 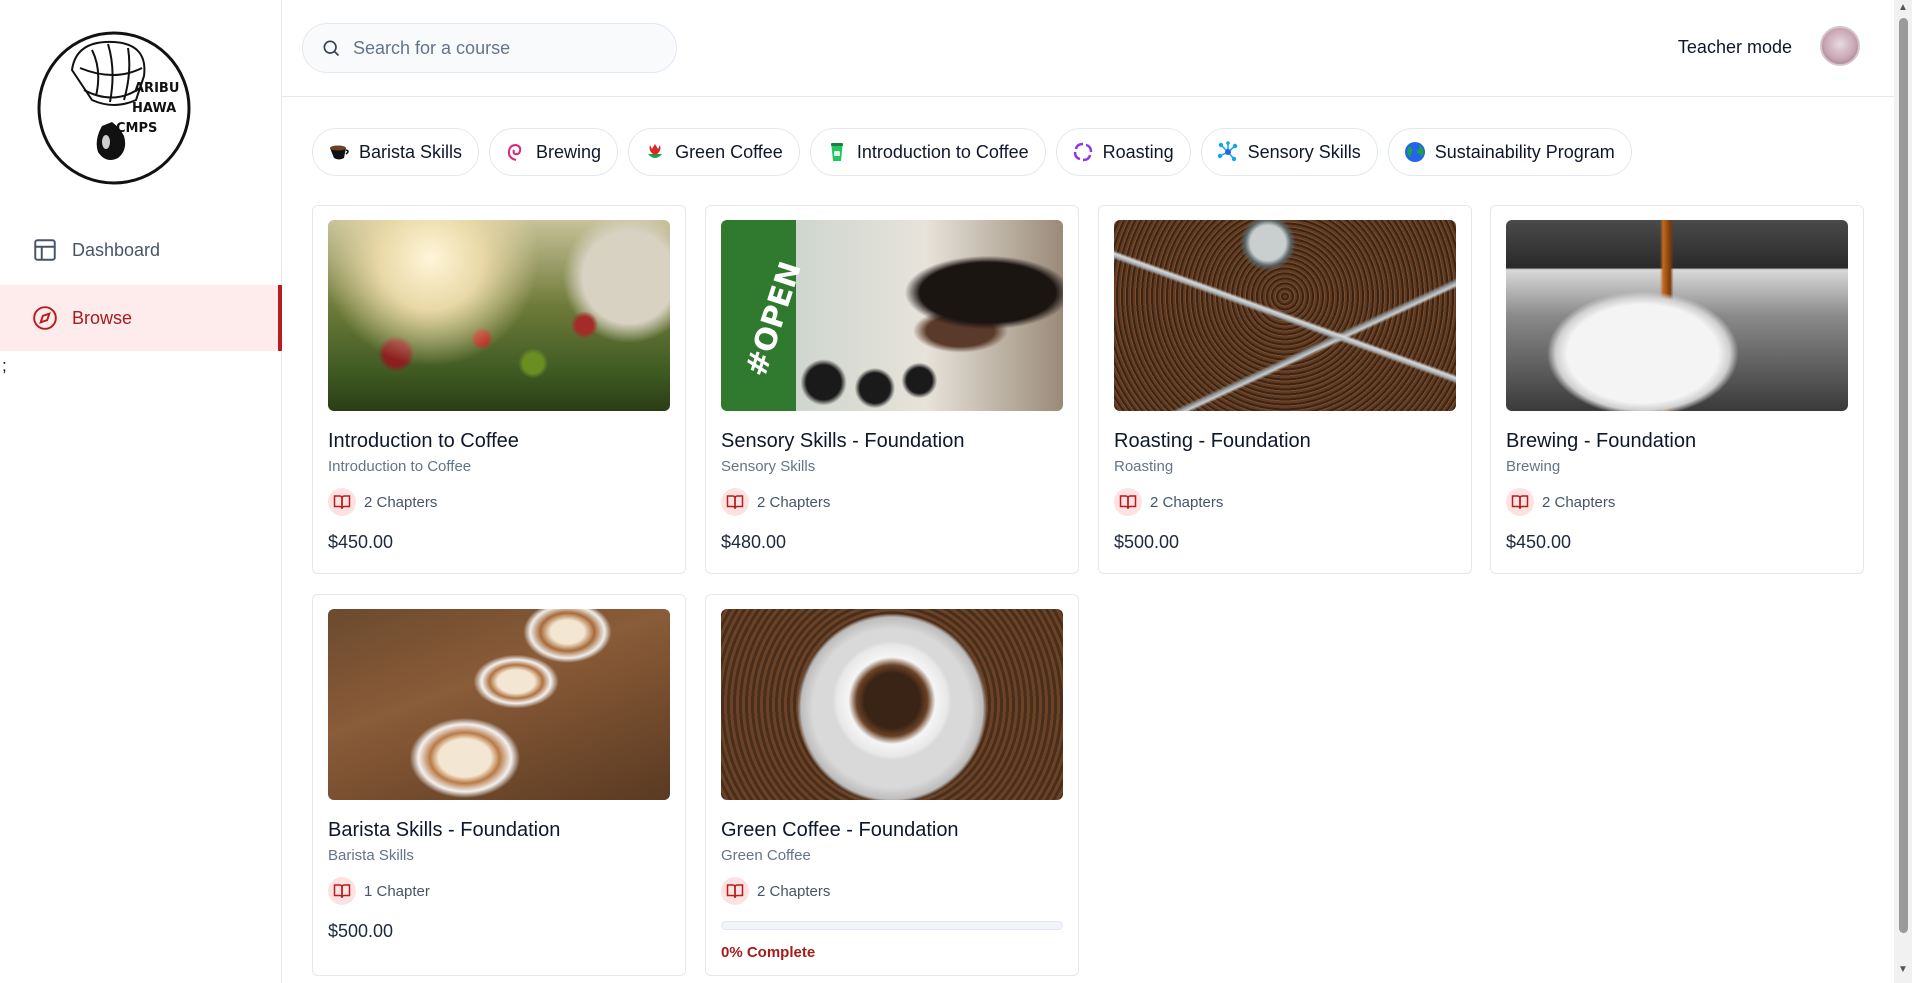 I want to click on coffee-cup-icon, so click(x=339, y=152).